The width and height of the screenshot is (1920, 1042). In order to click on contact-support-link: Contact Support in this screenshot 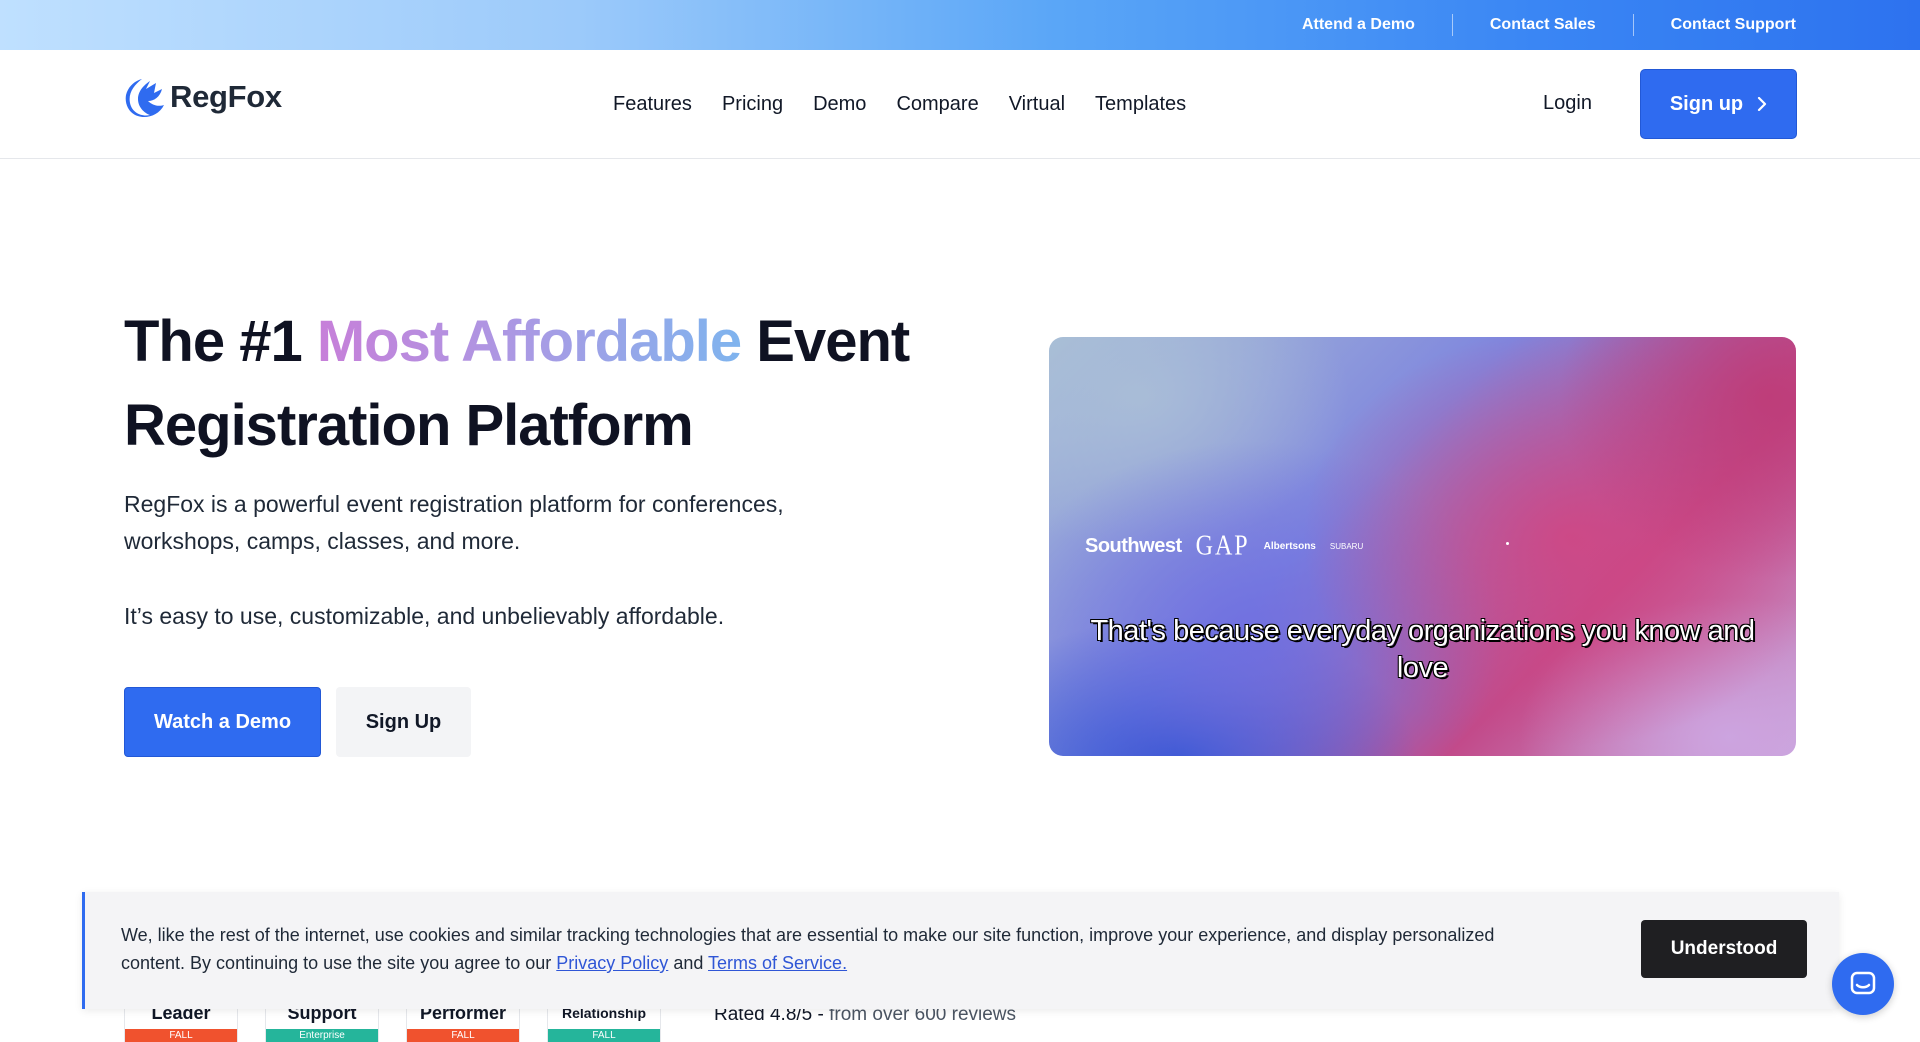, I will do `click(1714, 25)`.